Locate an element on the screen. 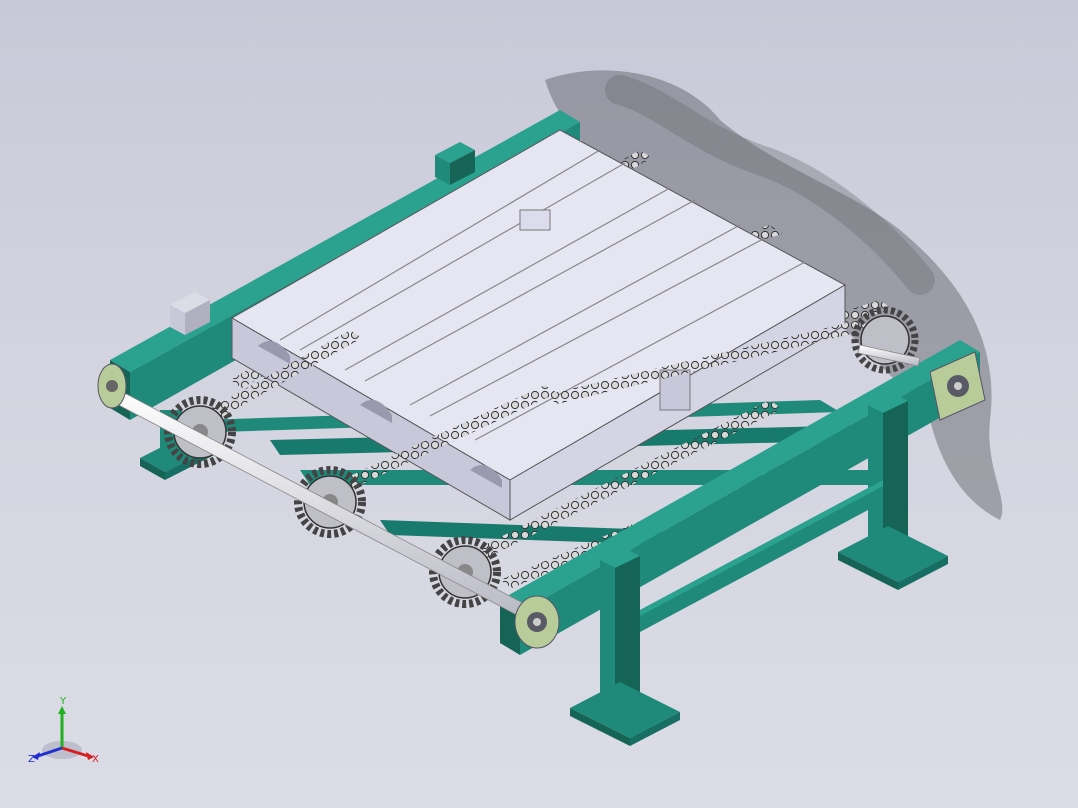  bearing-front-left is located at coordinates (112, 386).